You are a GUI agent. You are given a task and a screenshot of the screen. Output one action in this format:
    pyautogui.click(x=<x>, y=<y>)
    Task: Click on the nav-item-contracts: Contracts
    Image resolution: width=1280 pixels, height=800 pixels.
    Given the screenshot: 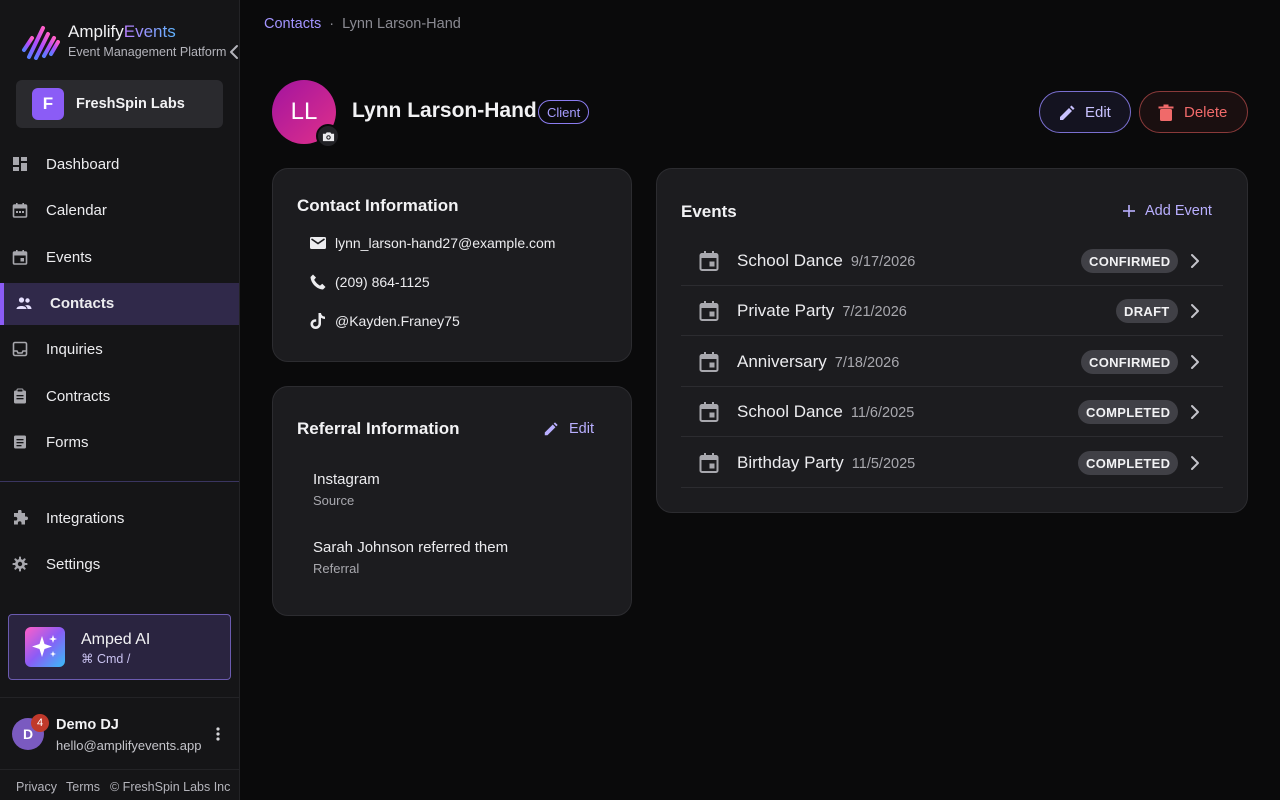 What is the action you would take?
    pyautogui.click(x=119, y=397)
    